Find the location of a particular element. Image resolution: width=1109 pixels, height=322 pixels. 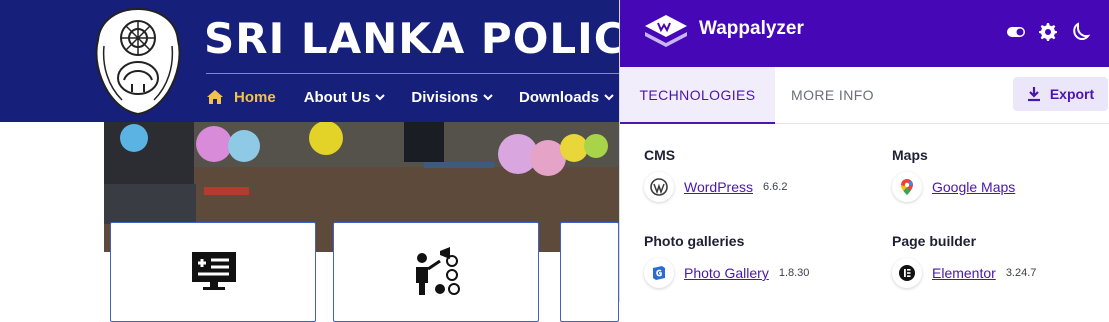

technology-item-photo-gallery: Photo Gallery 1.8.30 is located at coordinates (726, 273).